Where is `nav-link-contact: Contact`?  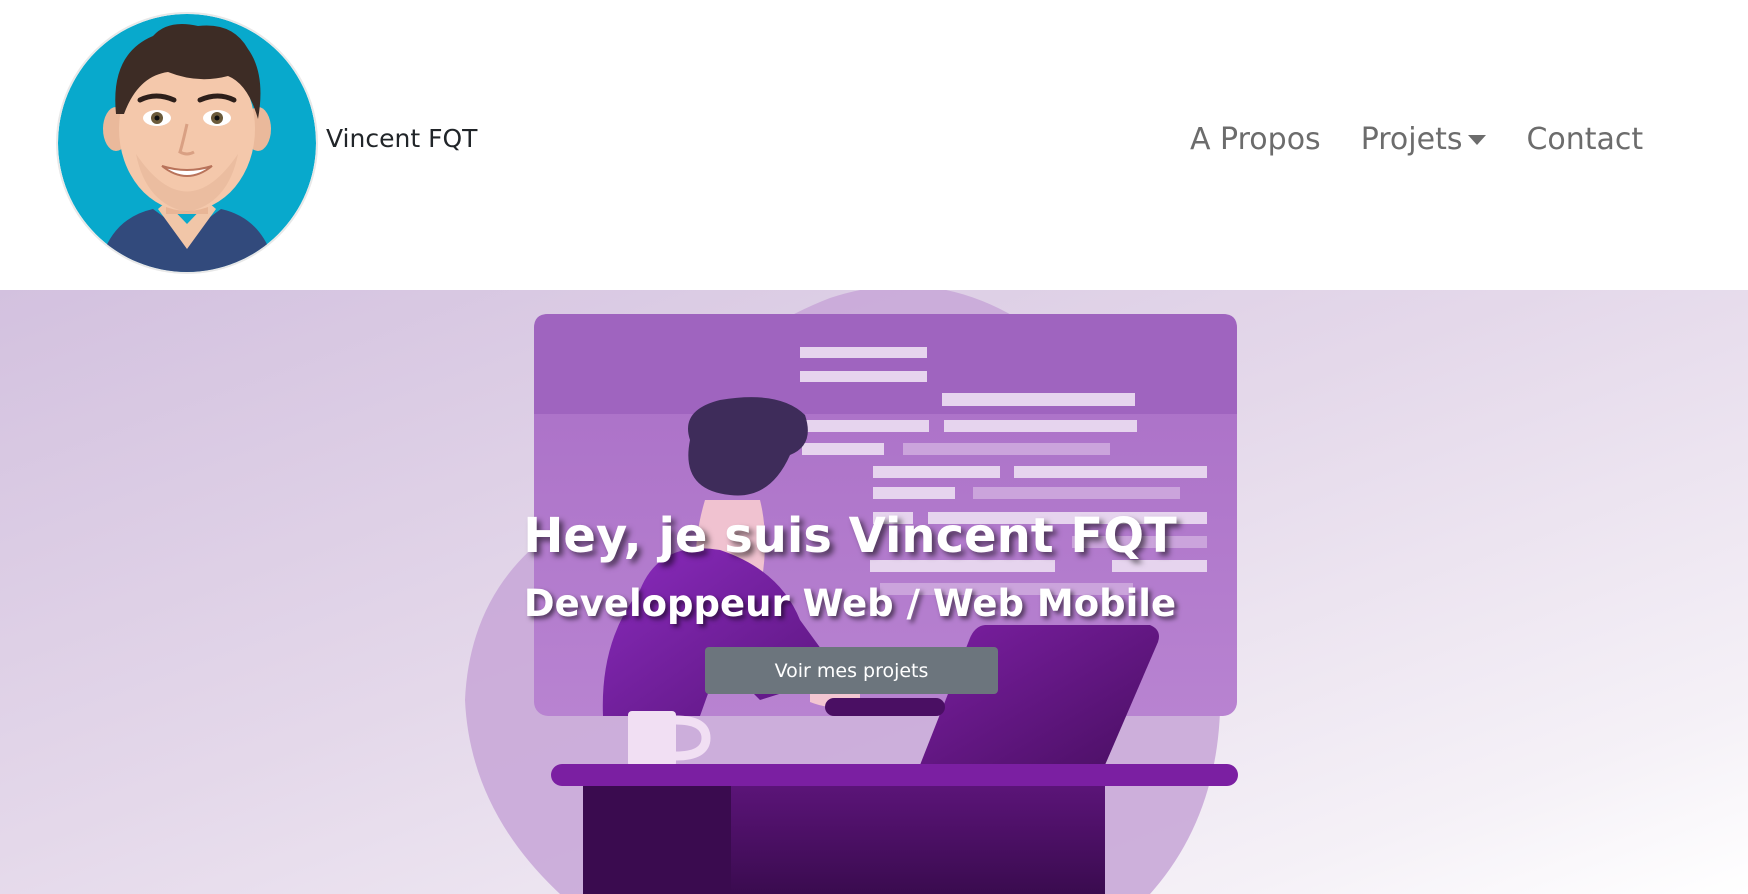 nav-link-contact: Contact is located at coordinates (1584, 139).